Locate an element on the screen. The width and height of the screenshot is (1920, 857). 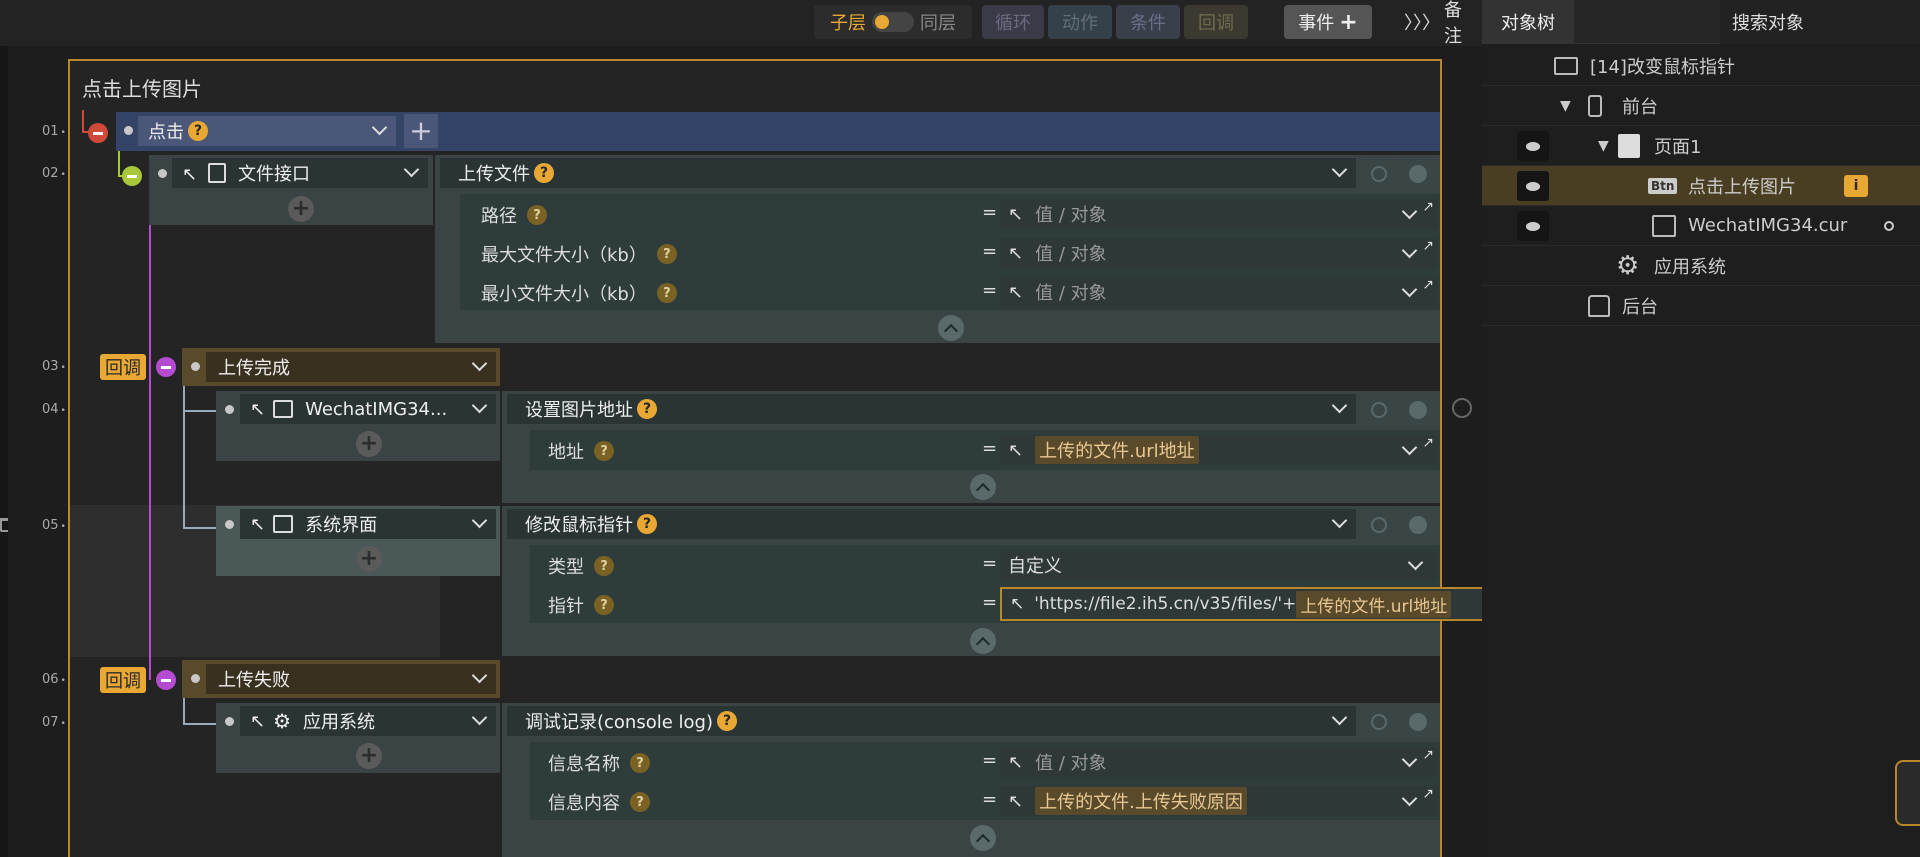
tree-item-image: WechatIMG34.cur is located at coordinates (1701, 226).